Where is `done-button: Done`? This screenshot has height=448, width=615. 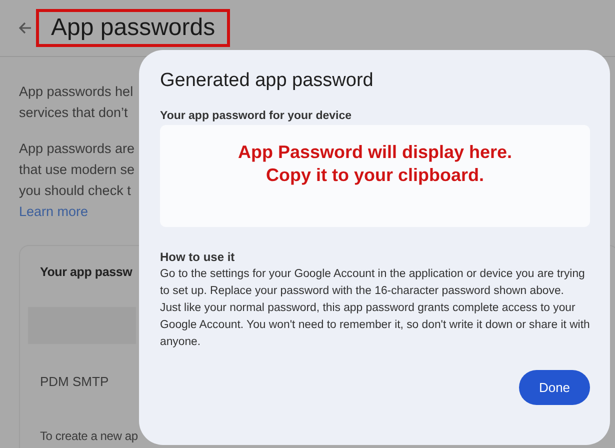 done-button: Done is located at coordinates (554, 387).